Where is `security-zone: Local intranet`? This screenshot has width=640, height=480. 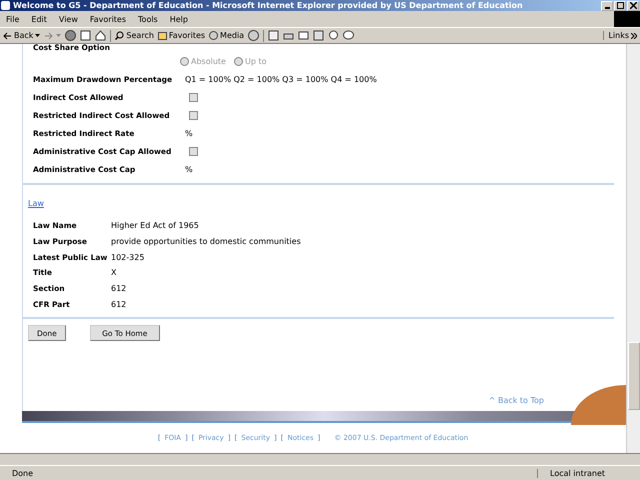
security-zone: Local intranet is located at coordinates (588, 473).